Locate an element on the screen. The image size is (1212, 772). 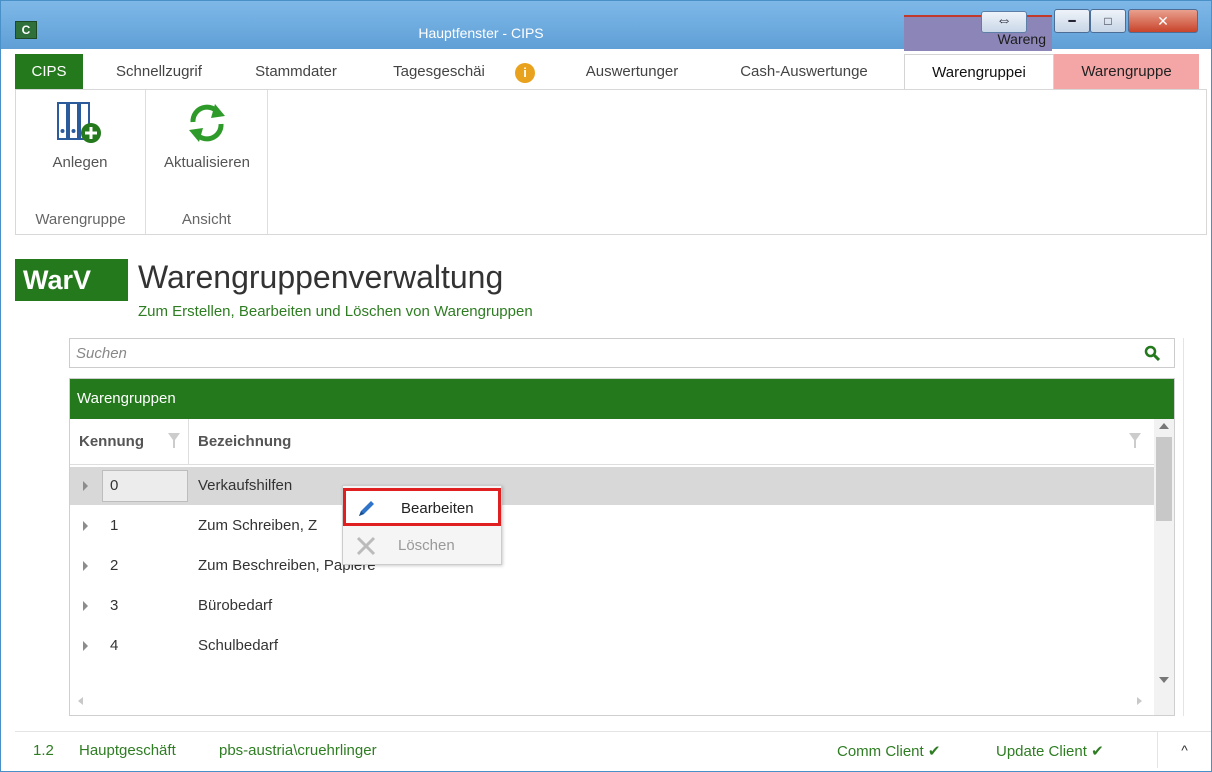
aktualisieren-label: Aktualisieren is located at coordinates (207, 162).